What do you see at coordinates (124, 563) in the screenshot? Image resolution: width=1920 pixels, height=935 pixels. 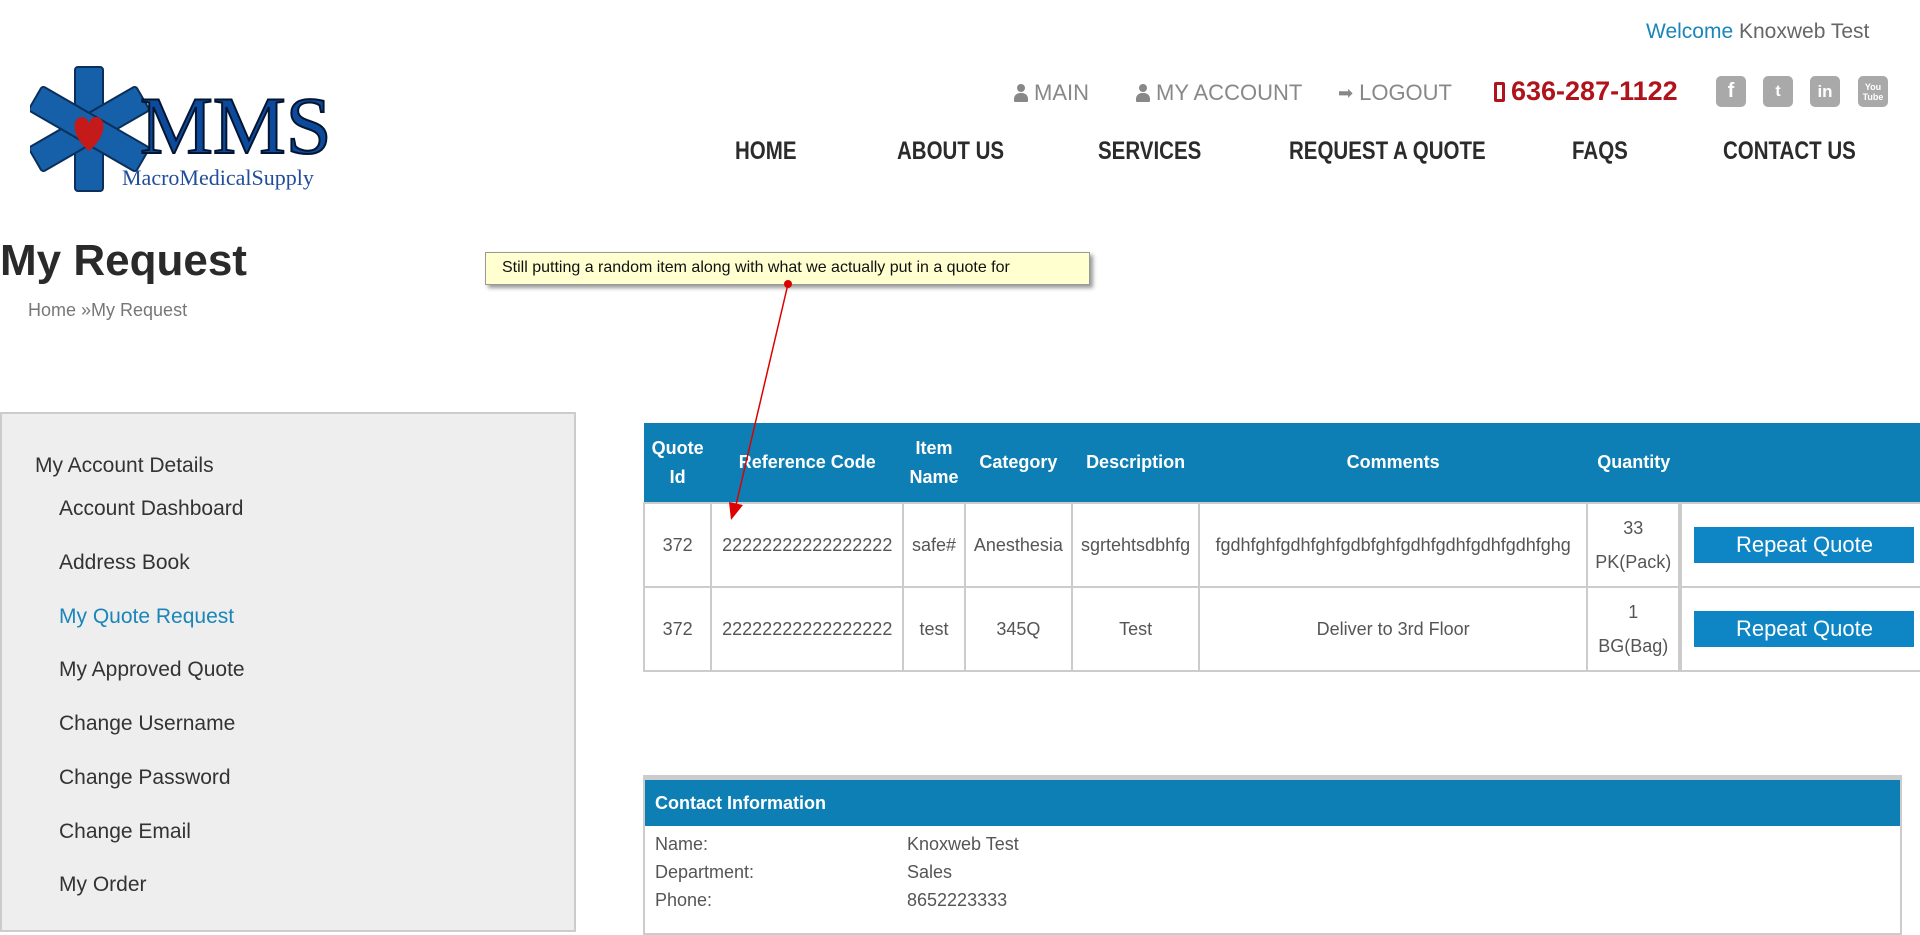 I see `sidebar-item-address-book: Address Book` at bounding box center [124, 563].